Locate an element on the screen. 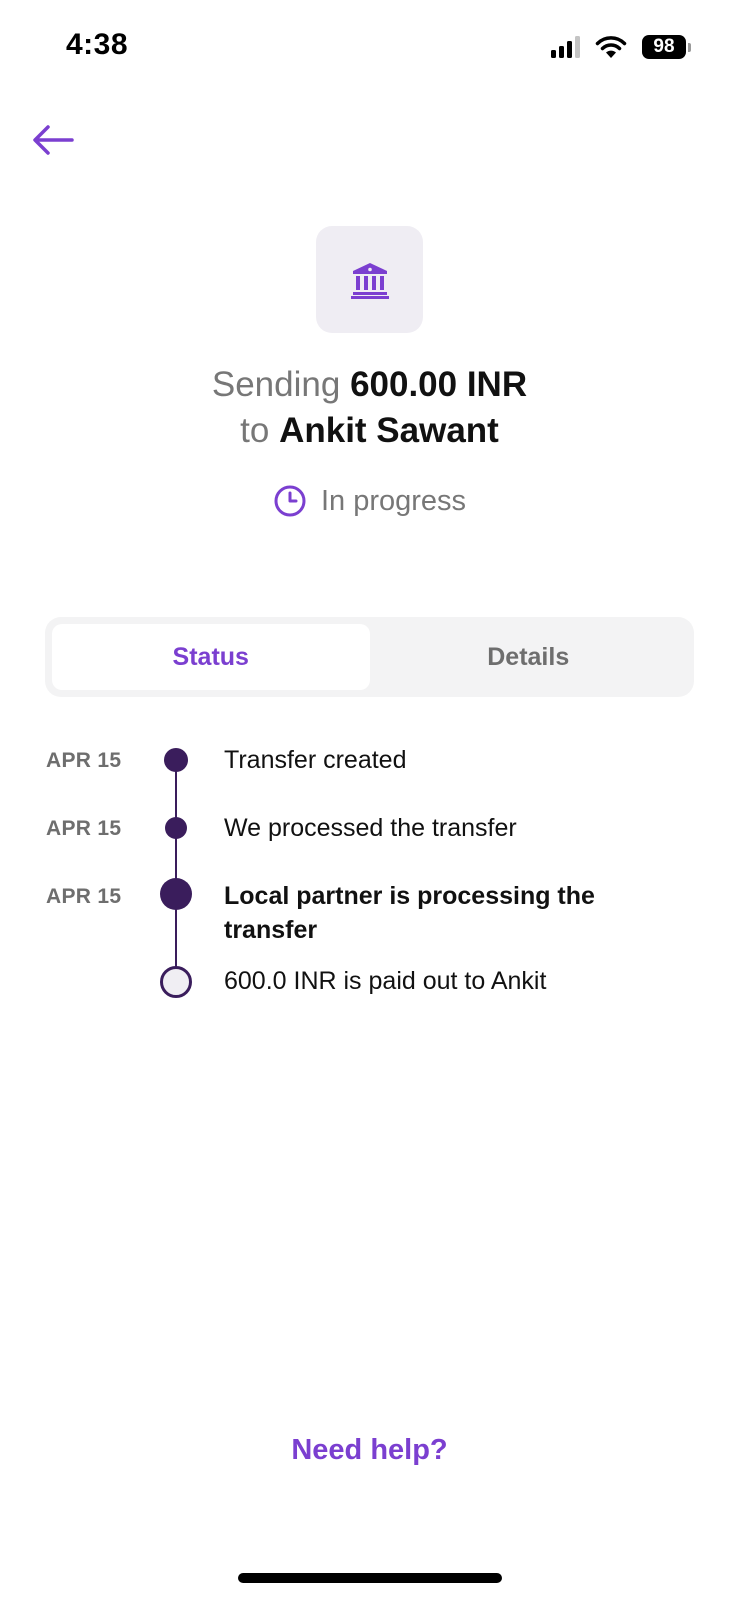  bank-tile is located at coordinates (369, 279).